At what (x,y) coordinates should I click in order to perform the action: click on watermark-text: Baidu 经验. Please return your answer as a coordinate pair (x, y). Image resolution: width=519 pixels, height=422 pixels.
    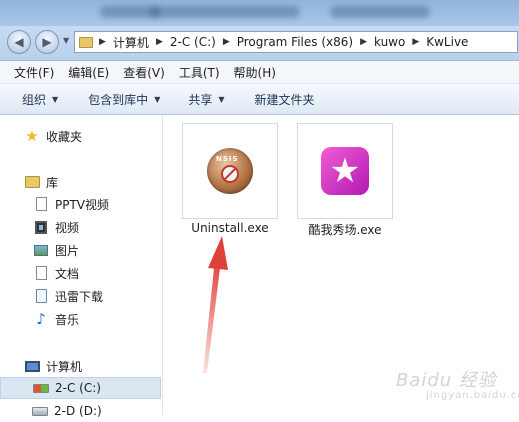
    Looking at the image, I should click on (446, 380).